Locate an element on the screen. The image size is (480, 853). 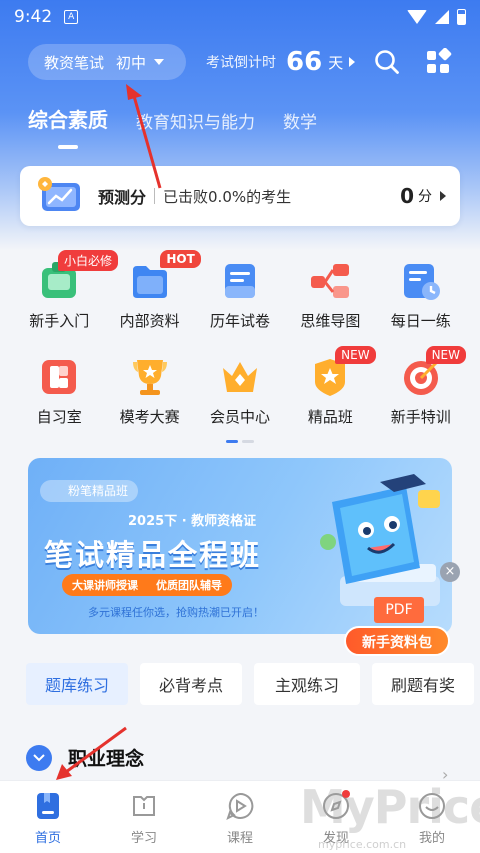
predict-score: 0 分 is located at coordinates (423, 196).